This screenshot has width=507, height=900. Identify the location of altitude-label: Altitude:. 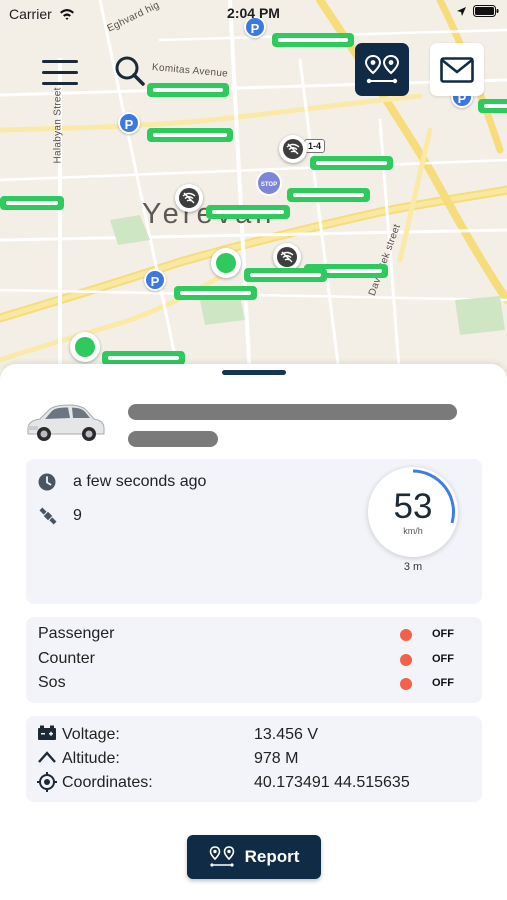
(91, 758).